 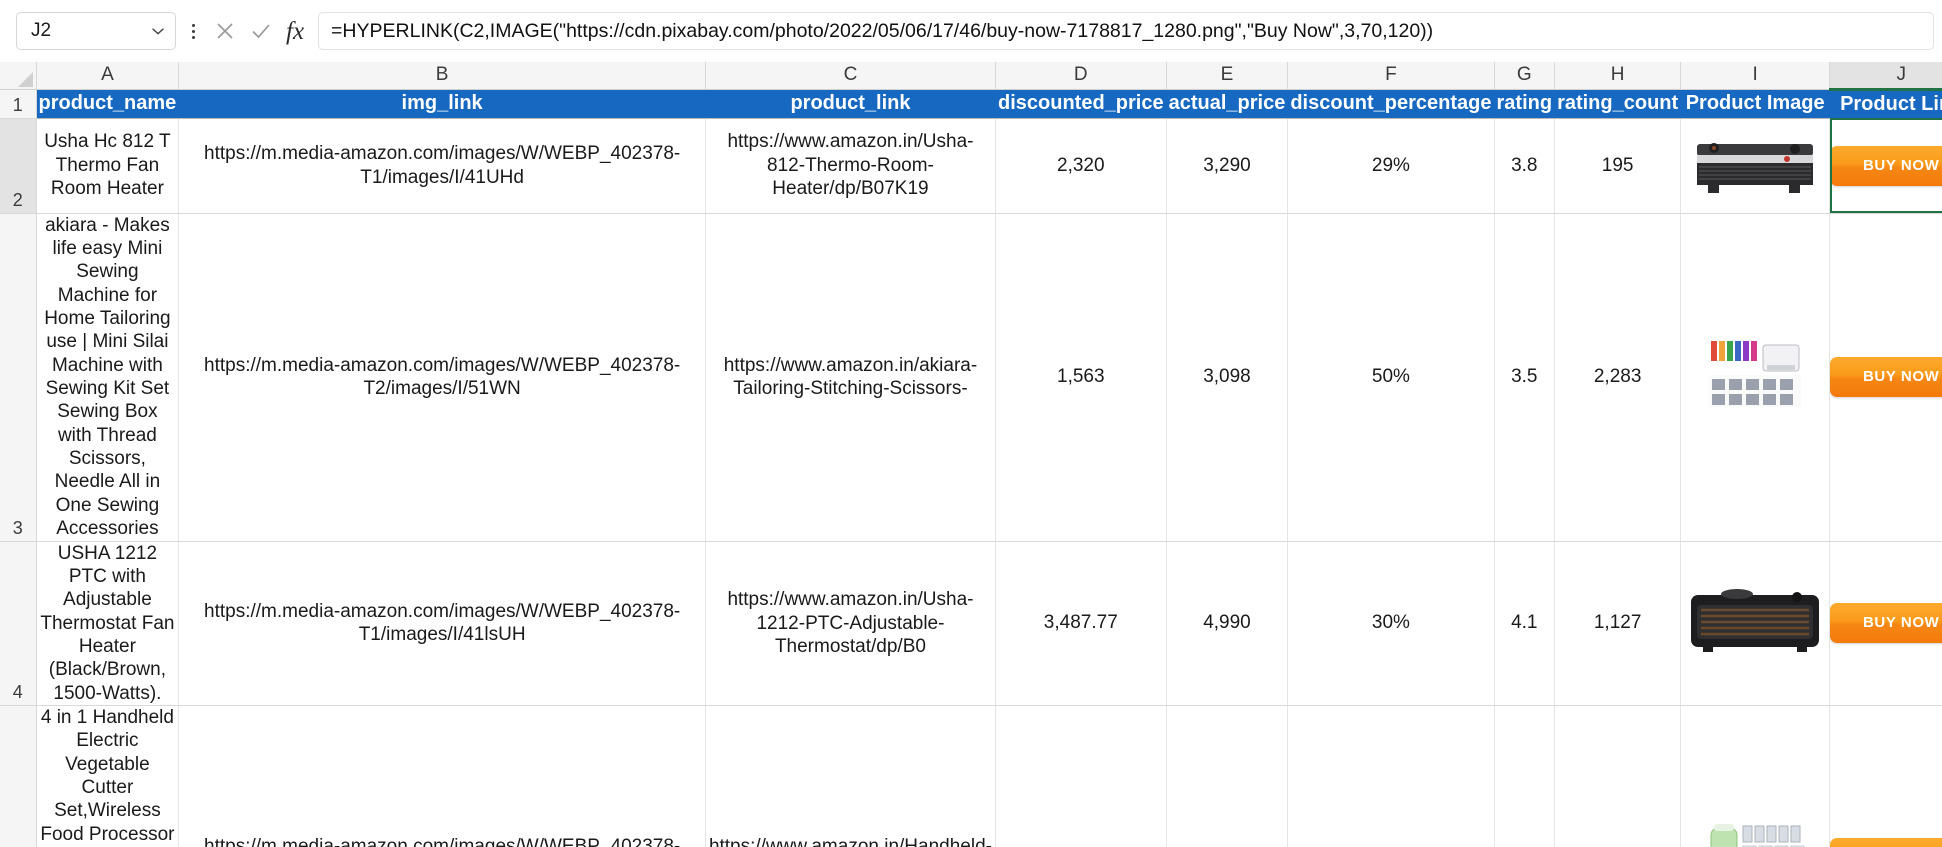 I want to click on cell-actual-price: 3,290, so click(x=1227, y=166).